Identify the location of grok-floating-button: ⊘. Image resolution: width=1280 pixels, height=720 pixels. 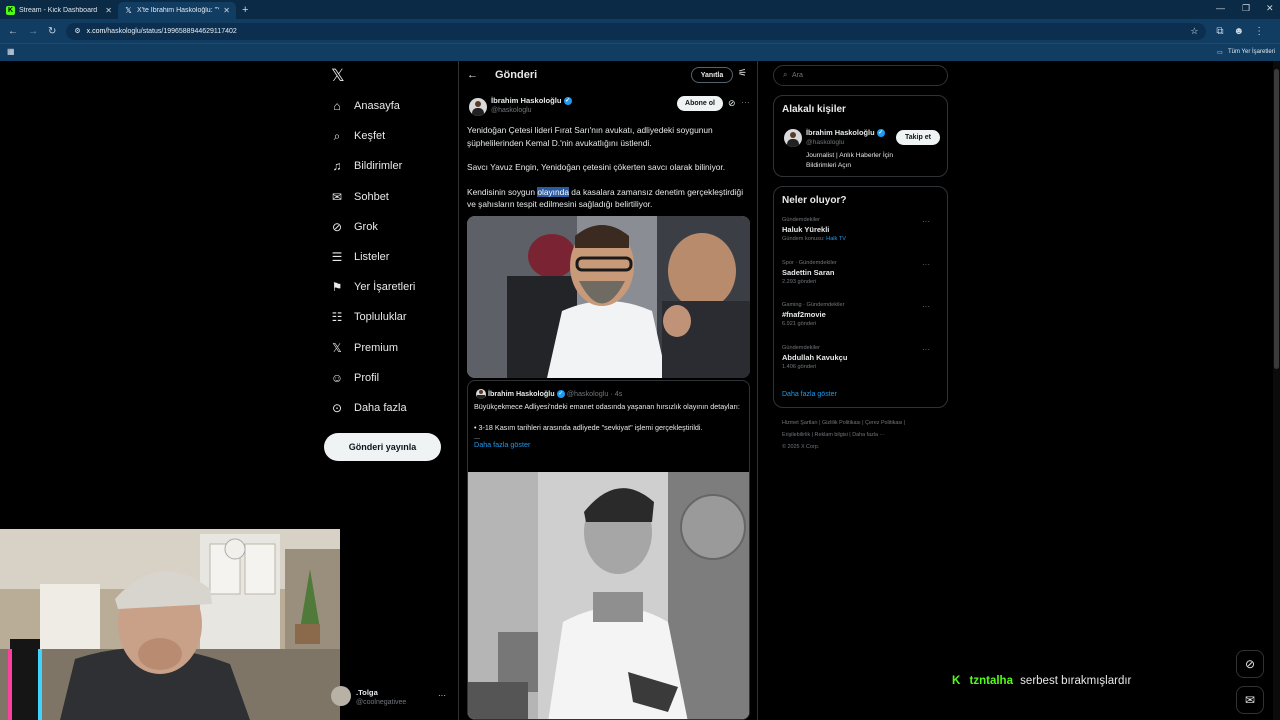
(1250, 664).